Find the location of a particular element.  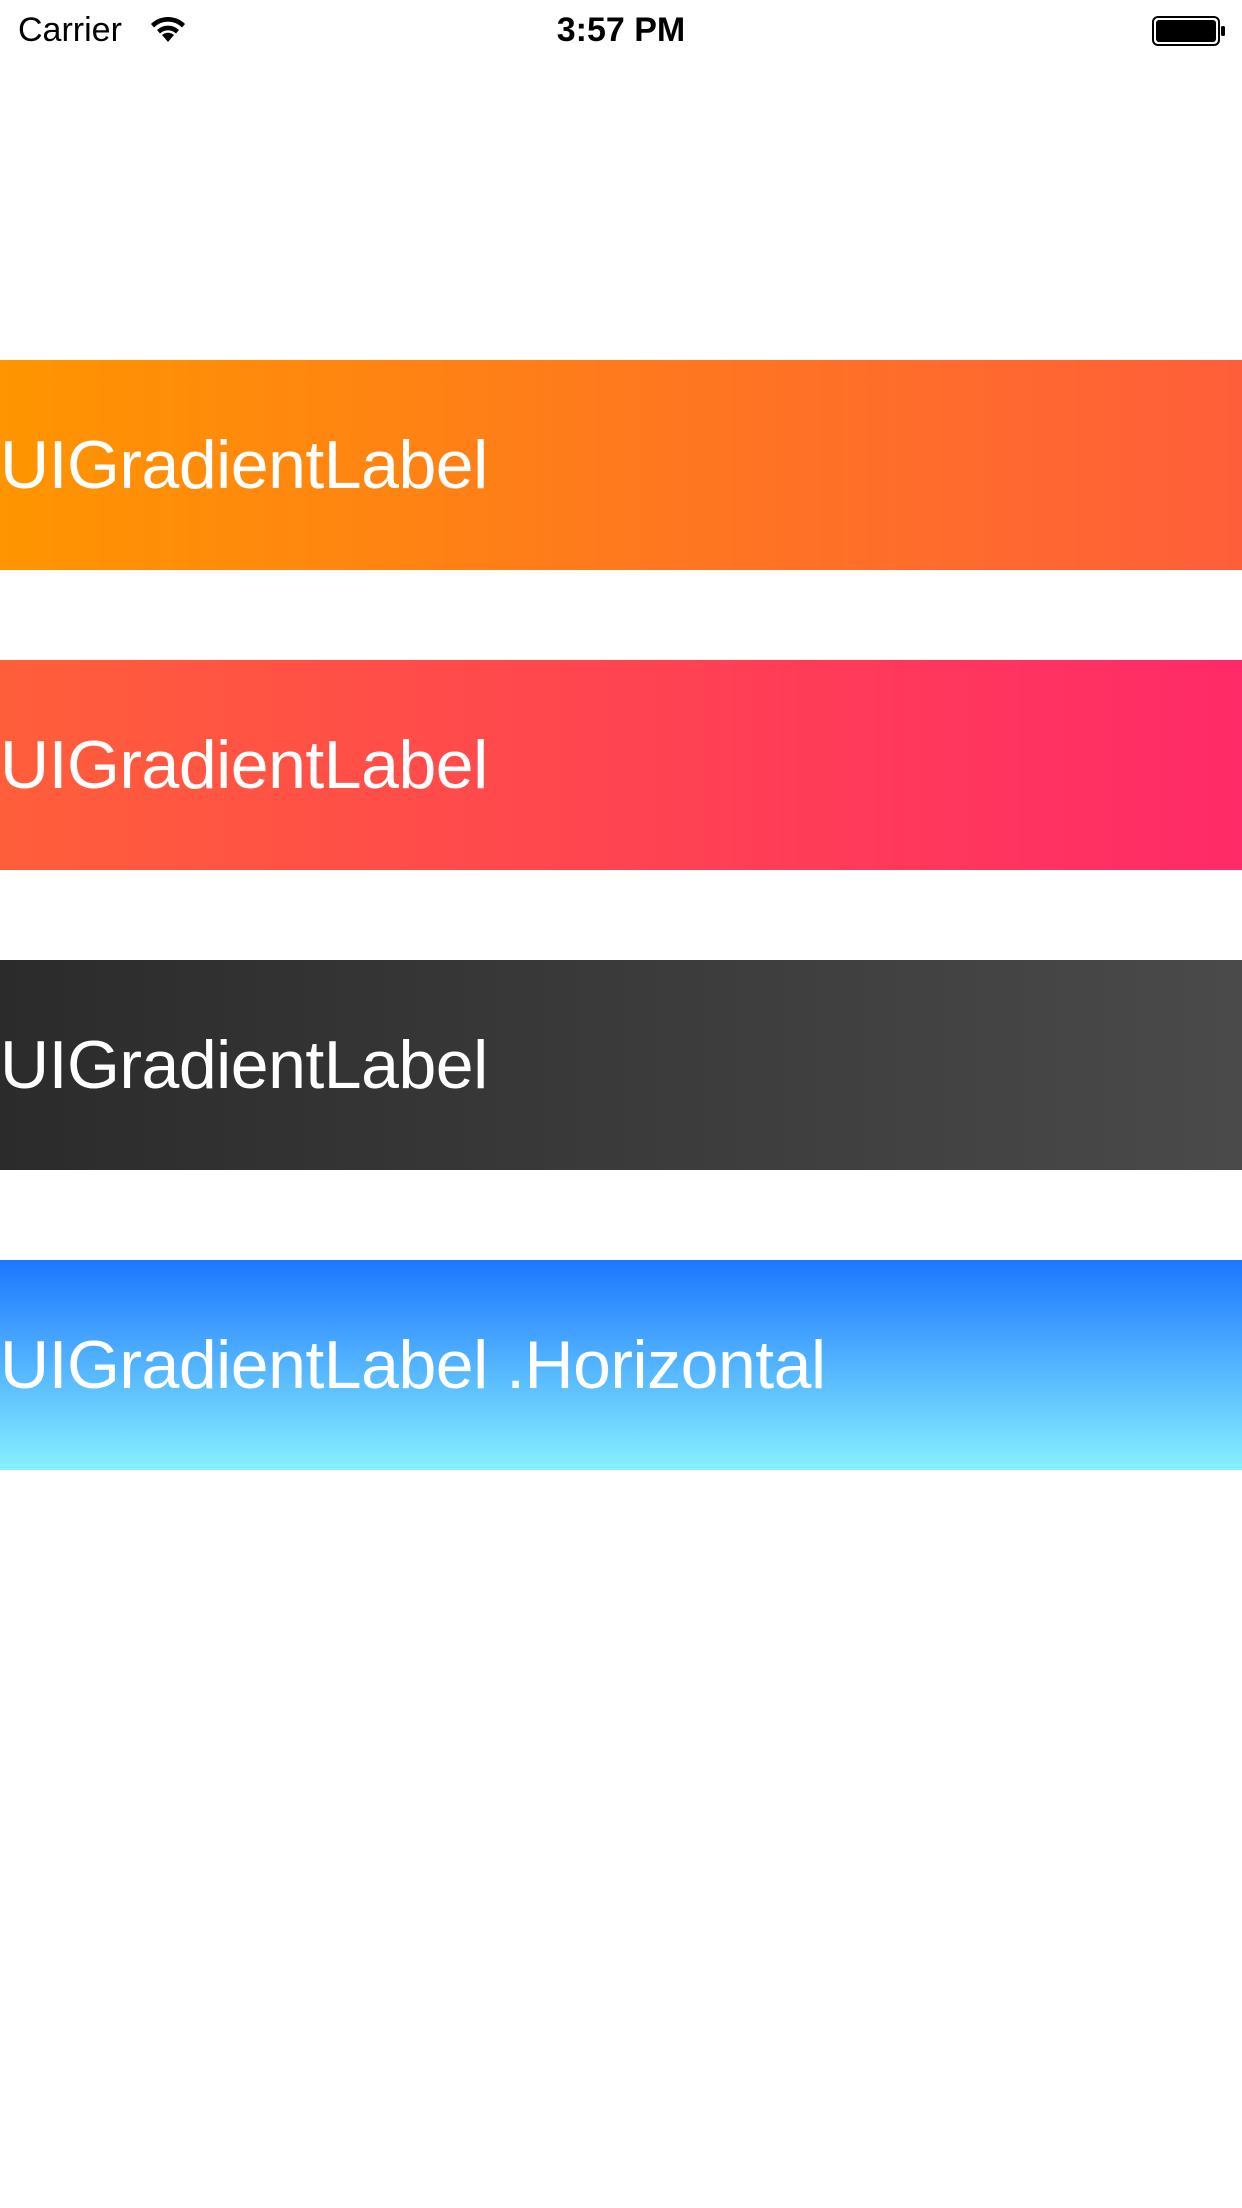

status-bar: Carrier 3:57 PM is located at coordinates (621, 30).